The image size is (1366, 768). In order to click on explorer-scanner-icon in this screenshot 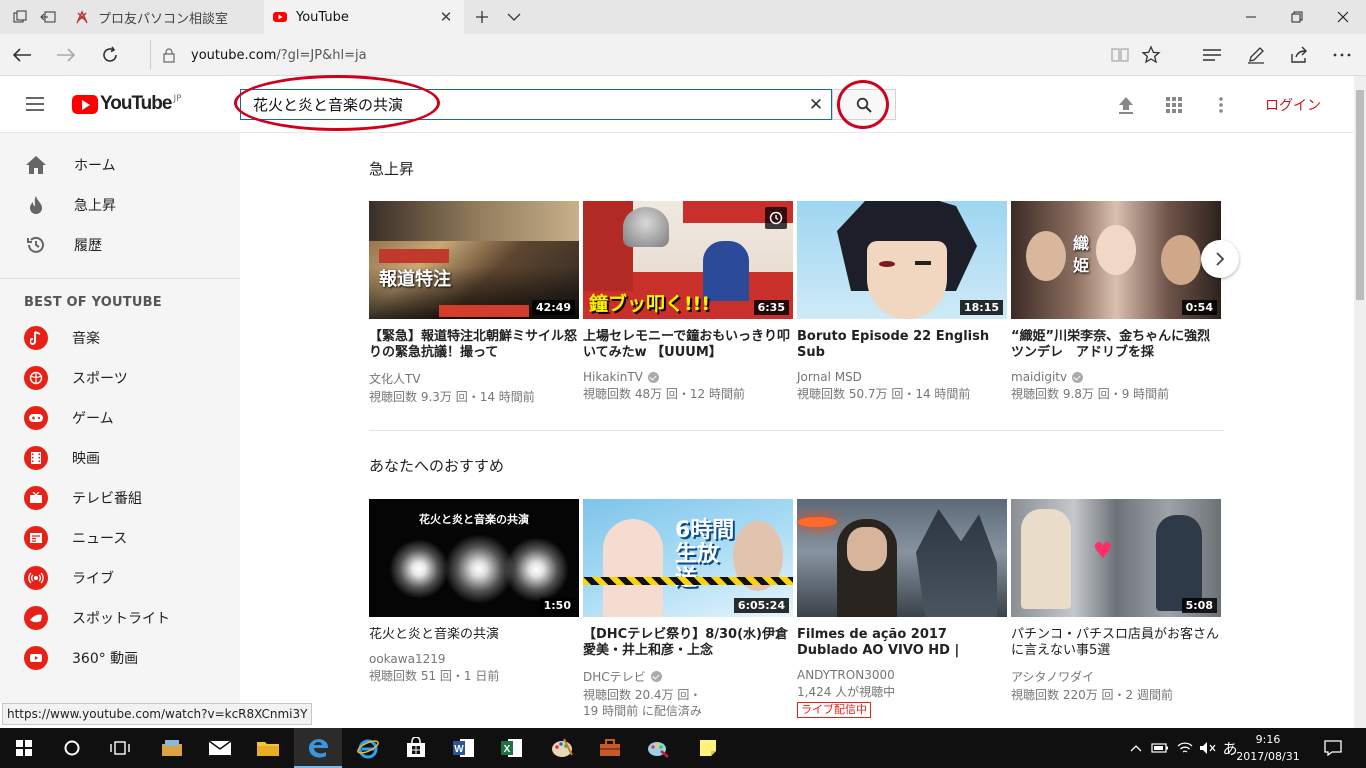, I will do `click(172, 748)`.